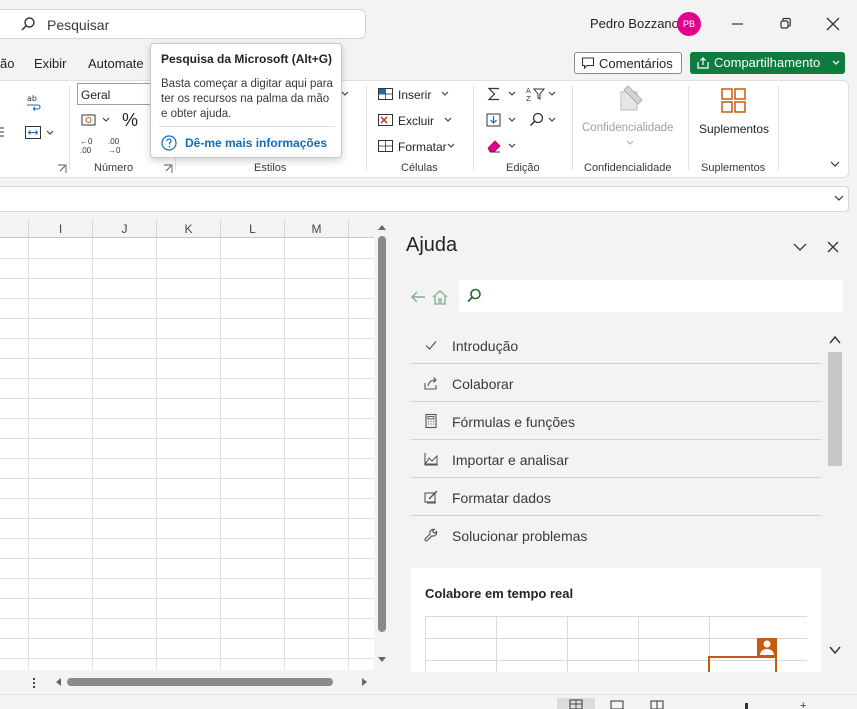 The height and width of the screenshot is (709, 857). What do you see at coordinates (3, 132) in the screenshot?
I see `align-icon` at bounding box center [3, 132].